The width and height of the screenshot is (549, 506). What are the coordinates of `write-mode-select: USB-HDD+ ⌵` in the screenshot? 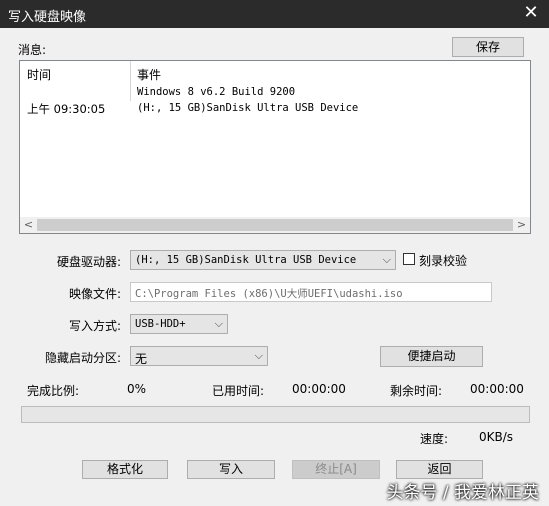 It's located at (179, 324).